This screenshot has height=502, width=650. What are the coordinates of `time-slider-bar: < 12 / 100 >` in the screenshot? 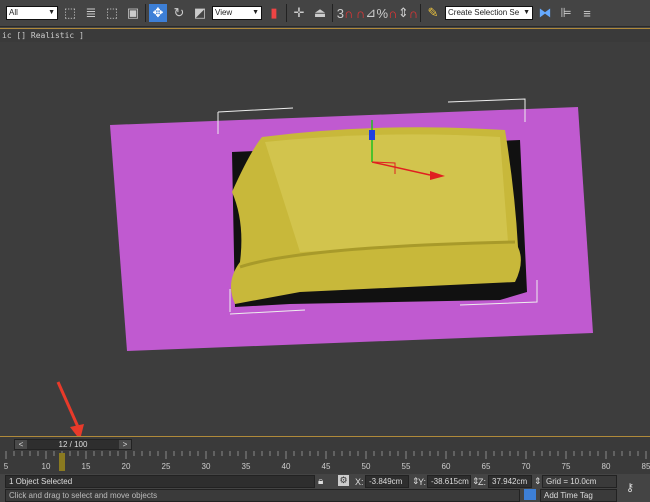 It's located at (325, 443).